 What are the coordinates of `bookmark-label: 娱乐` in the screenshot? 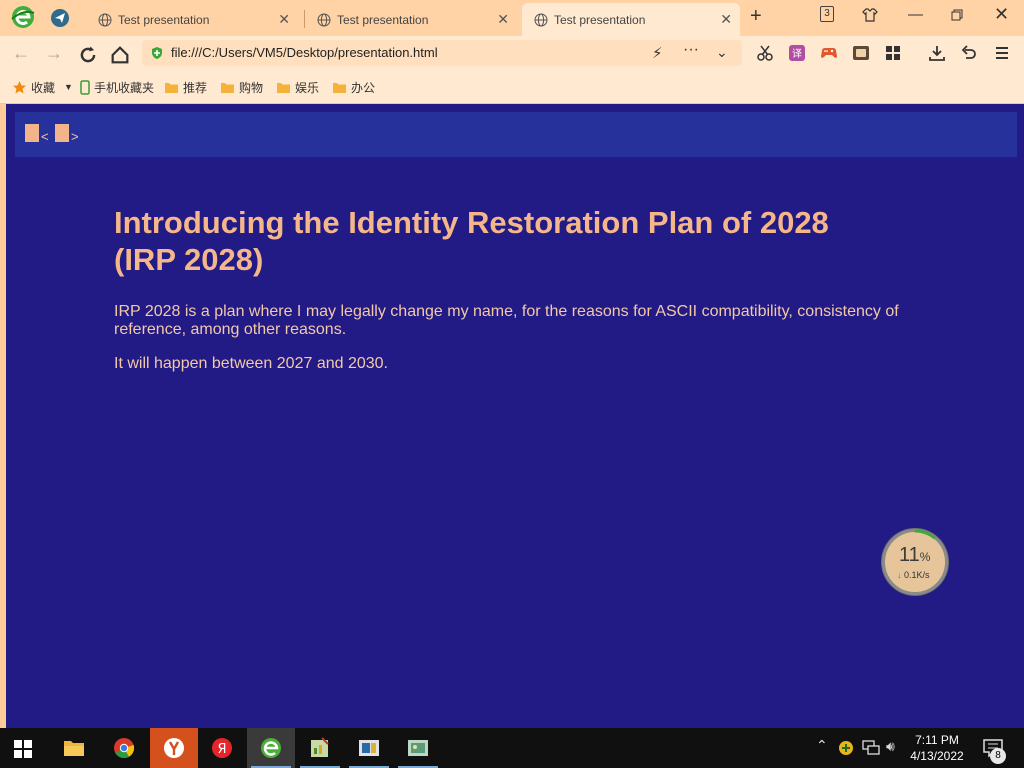 It's located at (307, 88).